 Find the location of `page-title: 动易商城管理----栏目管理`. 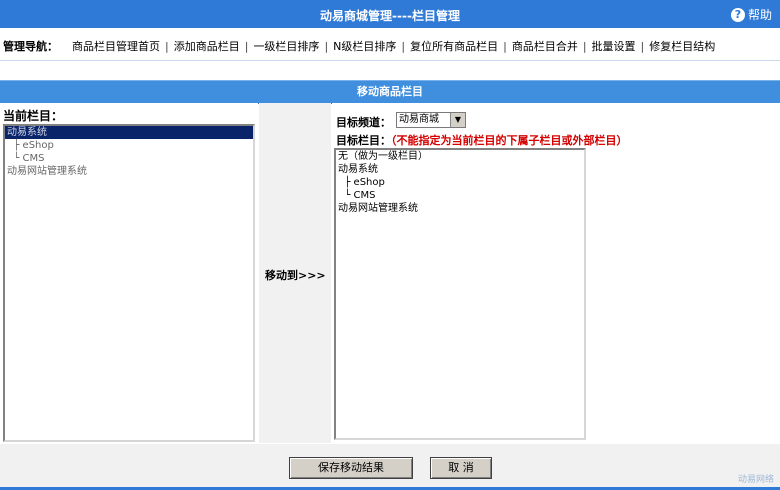

page-title: 动易商城管理----栏目管理 is located at coordinates (390, 16).